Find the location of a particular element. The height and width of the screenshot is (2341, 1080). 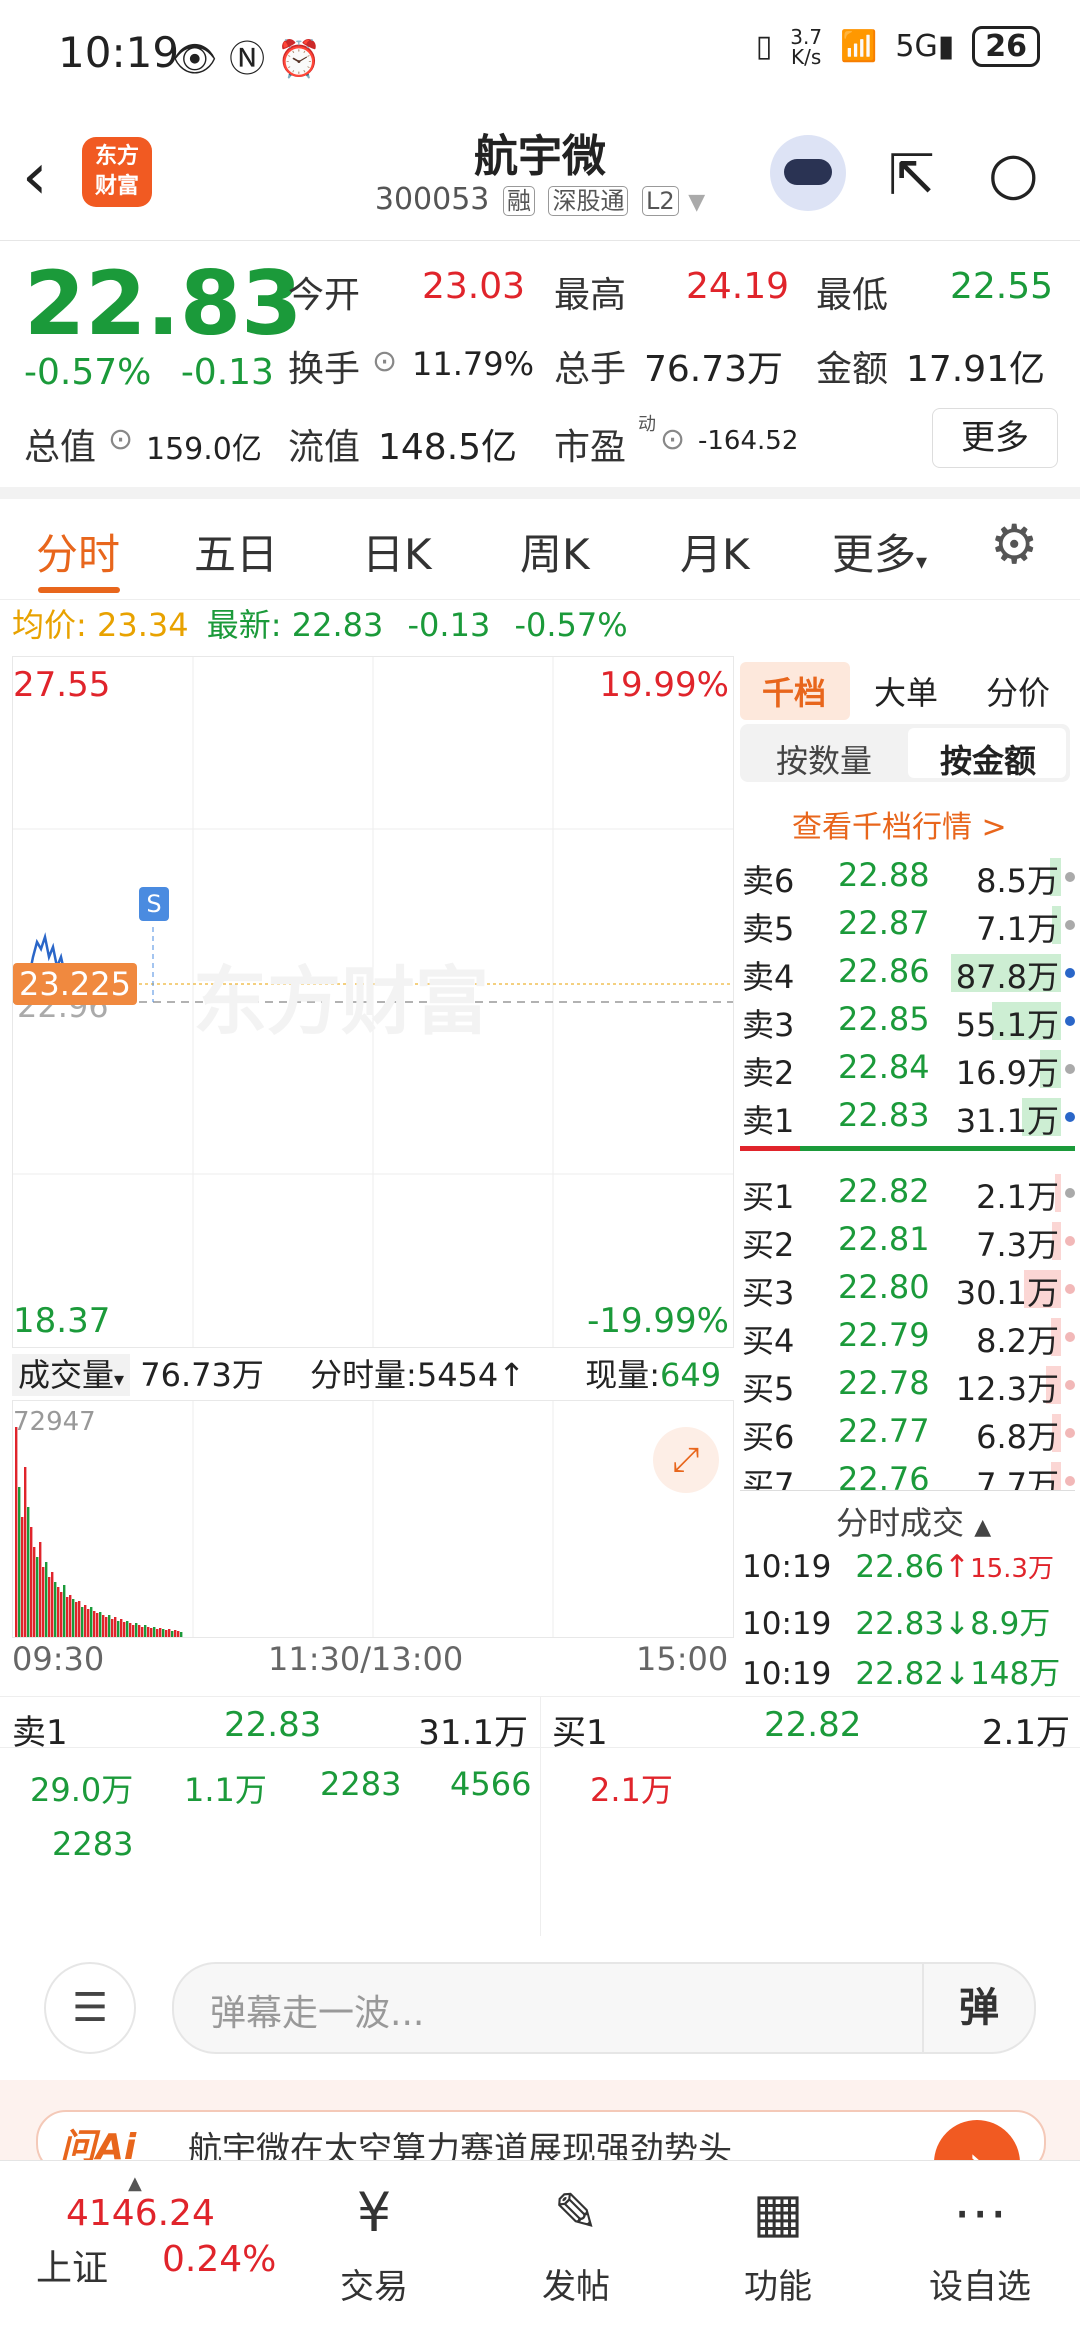

bid-row: 买3 22.80 30.1万 is located at coordinates (907, 1288).